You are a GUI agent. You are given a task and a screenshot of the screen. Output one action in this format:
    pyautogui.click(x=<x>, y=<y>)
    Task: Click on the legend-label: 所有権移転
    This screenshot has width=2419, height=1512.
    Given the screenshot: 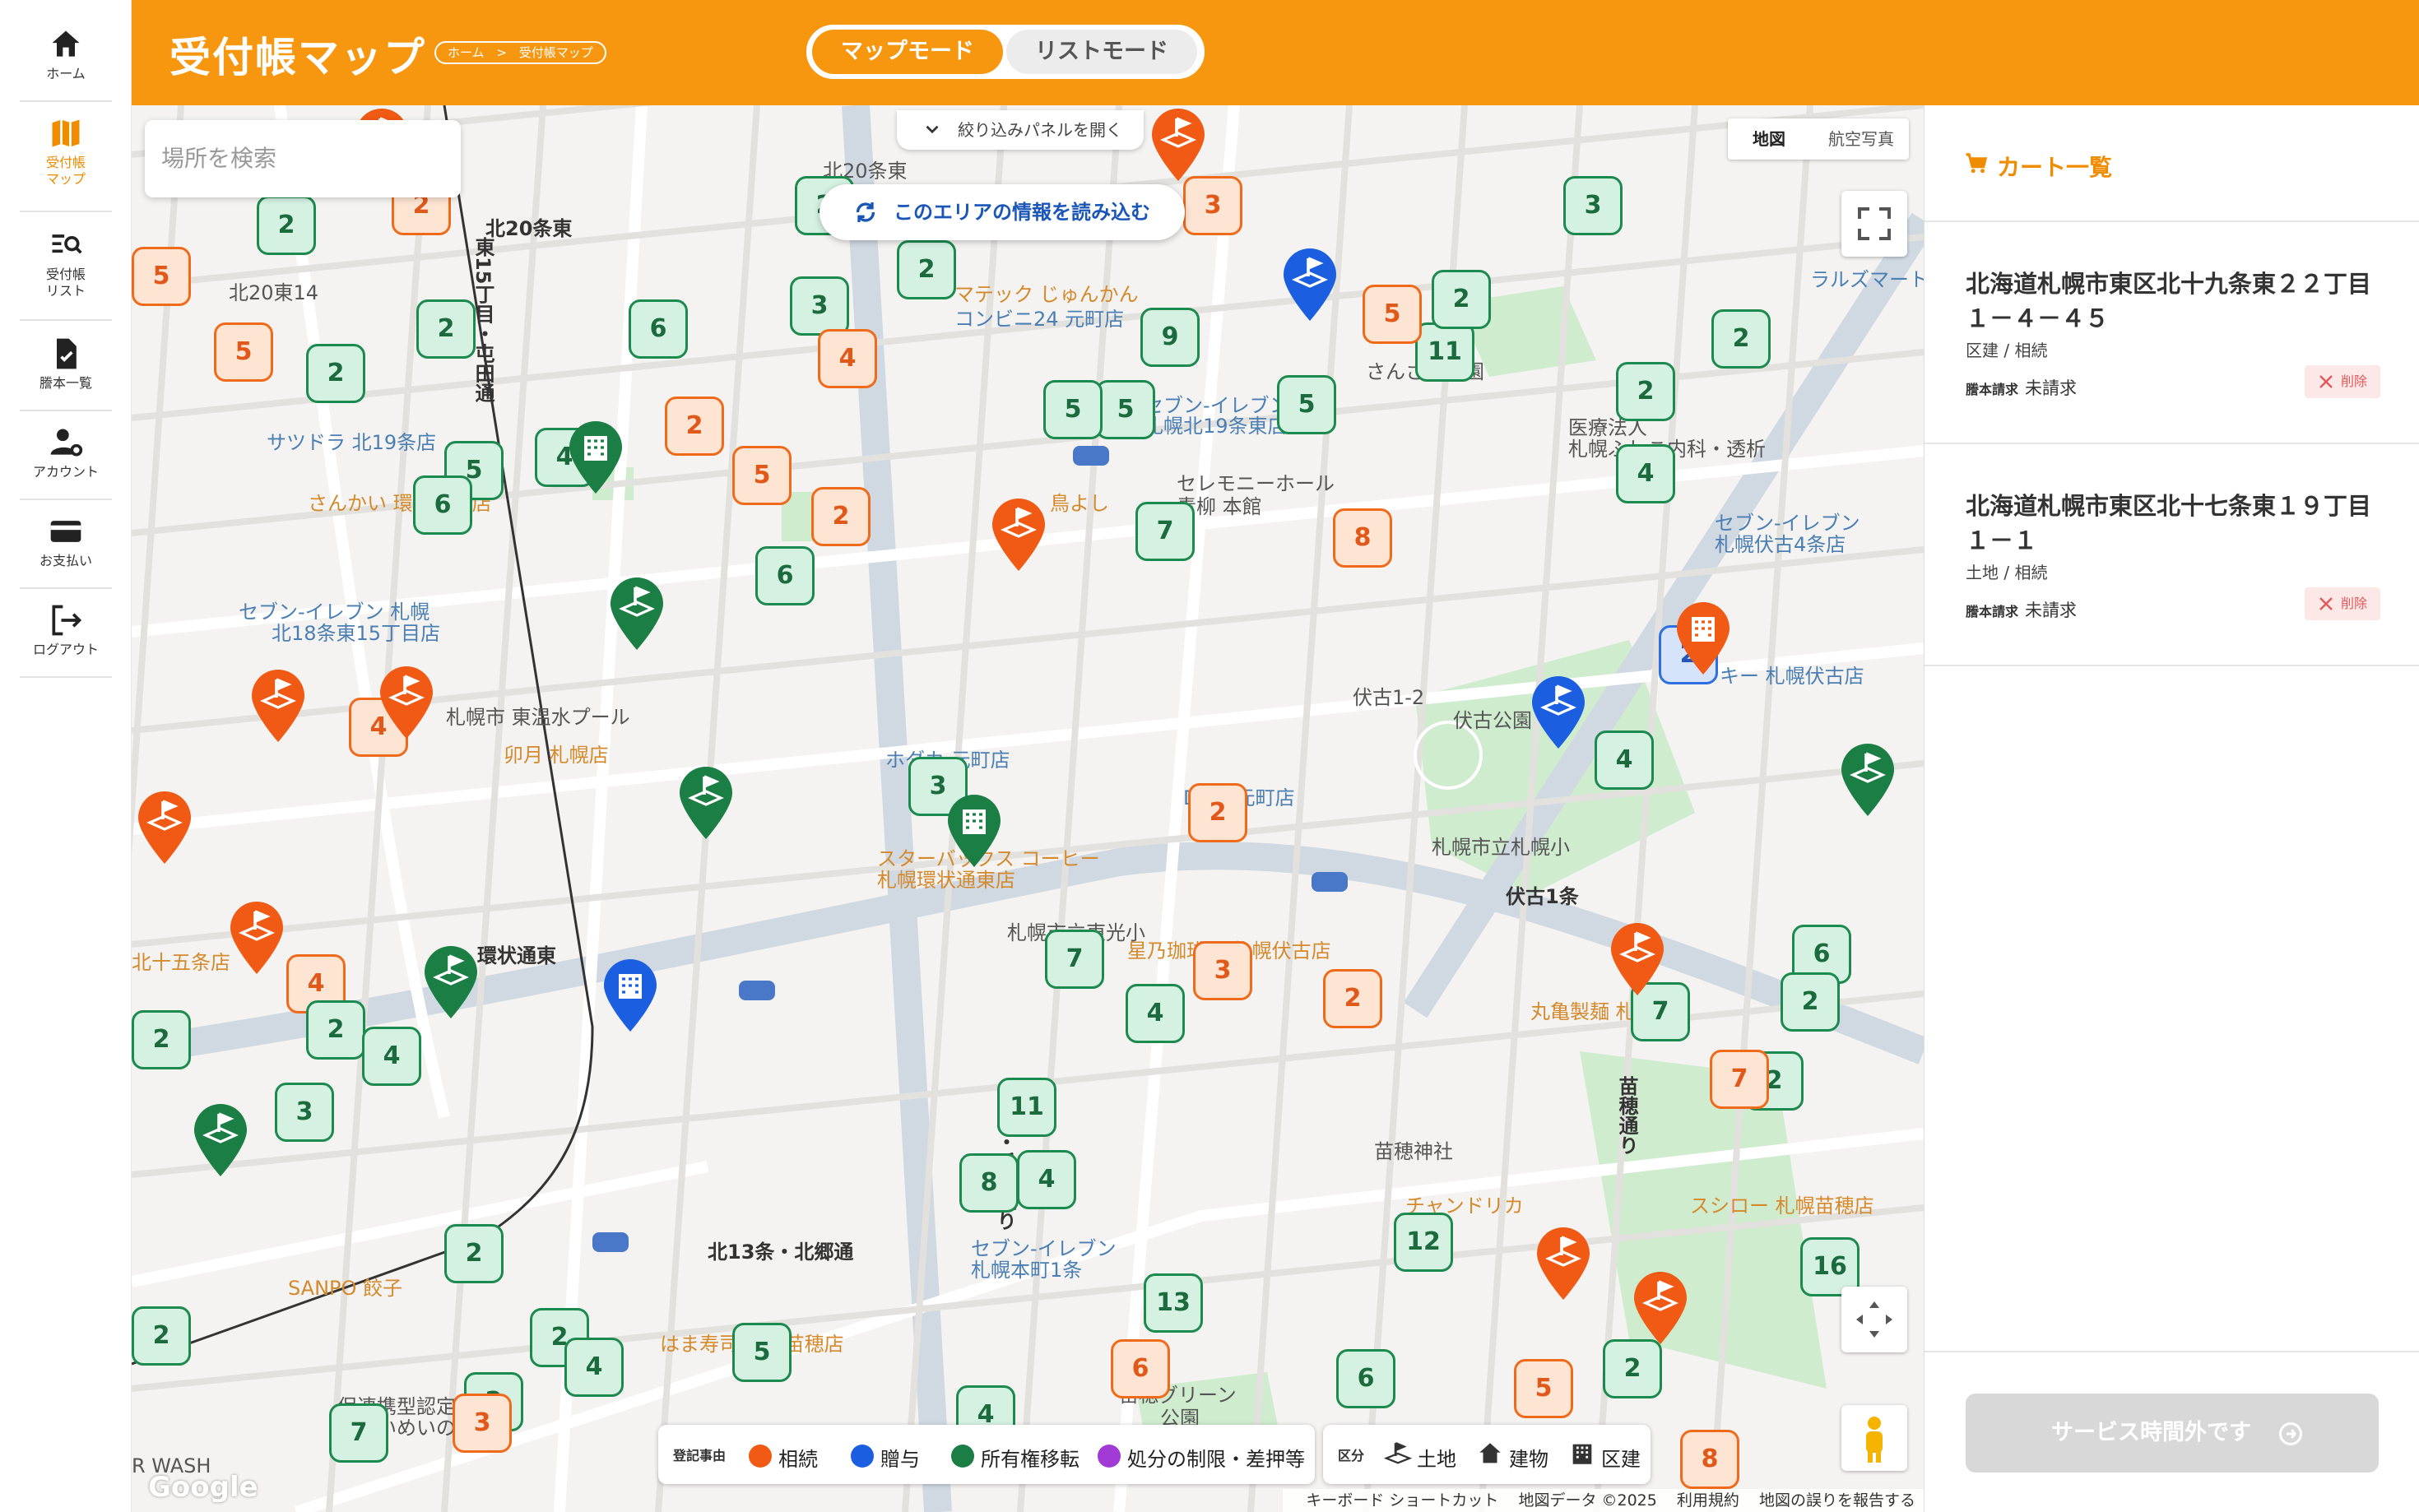 What is the action you would take?
    pyautogui.click(x=1030, y=1457)
    